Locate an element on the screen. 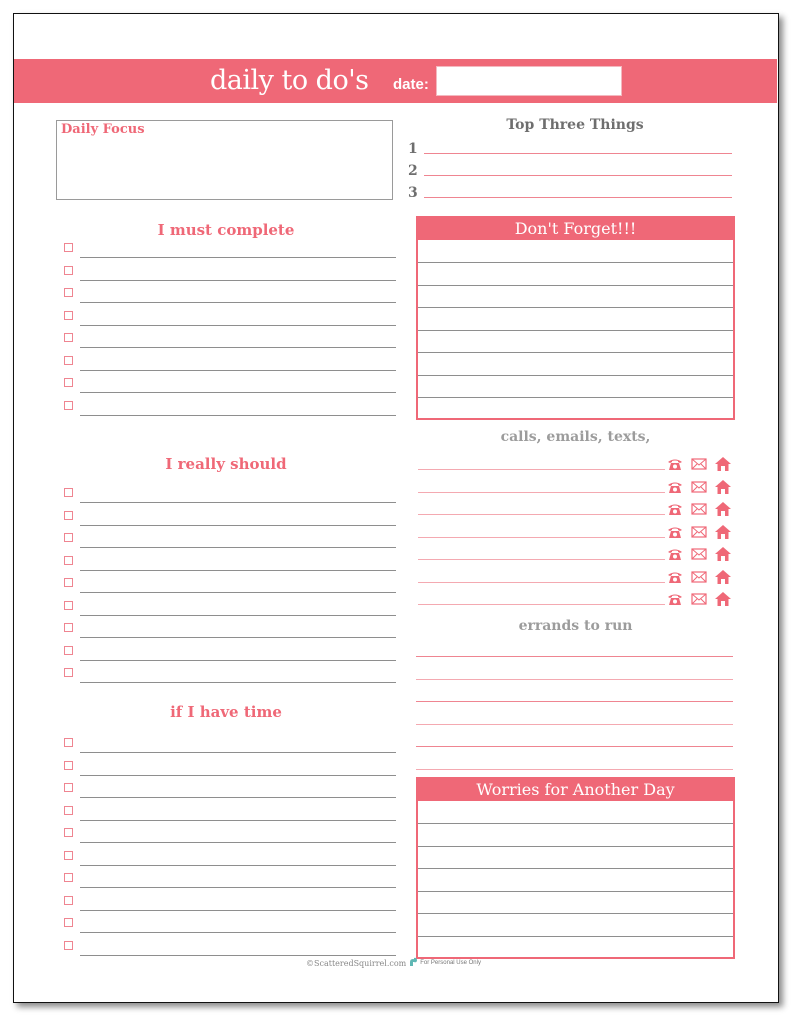 Image resolution: width=795 pixels, height=1020 pixels. date-field is located at coordinates (529, 81).